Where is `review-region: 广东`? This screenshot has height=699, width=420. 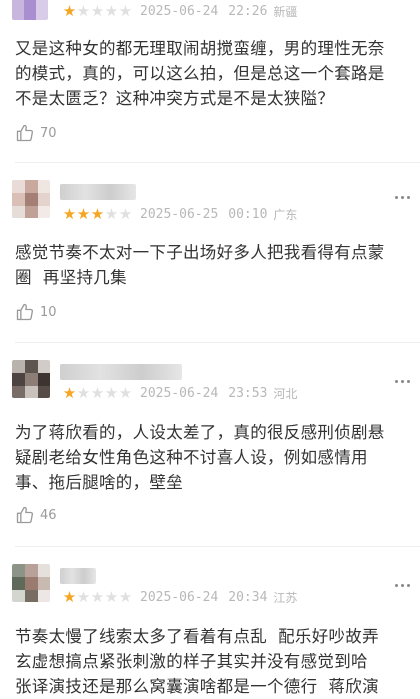
review-region: 广东 is located at coordinates (285, 214).